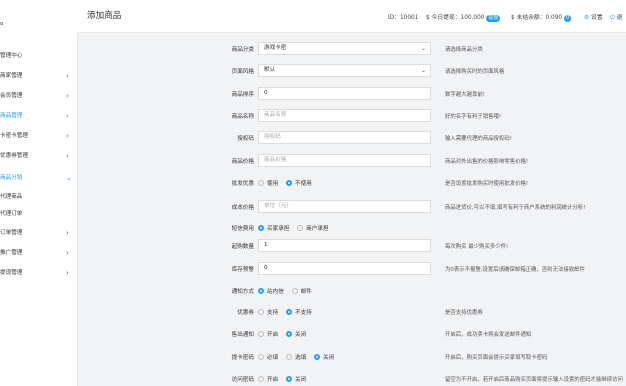  I want to click on name-input: 商品名称, so click(344, 115).